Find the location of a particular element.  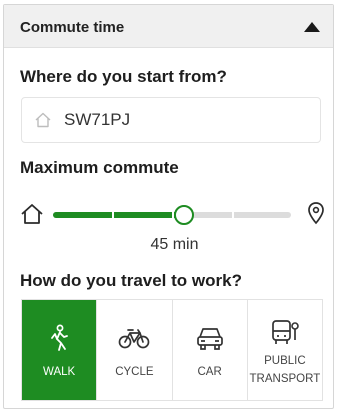

bicycle-icon is located at coordinates (134, 338).